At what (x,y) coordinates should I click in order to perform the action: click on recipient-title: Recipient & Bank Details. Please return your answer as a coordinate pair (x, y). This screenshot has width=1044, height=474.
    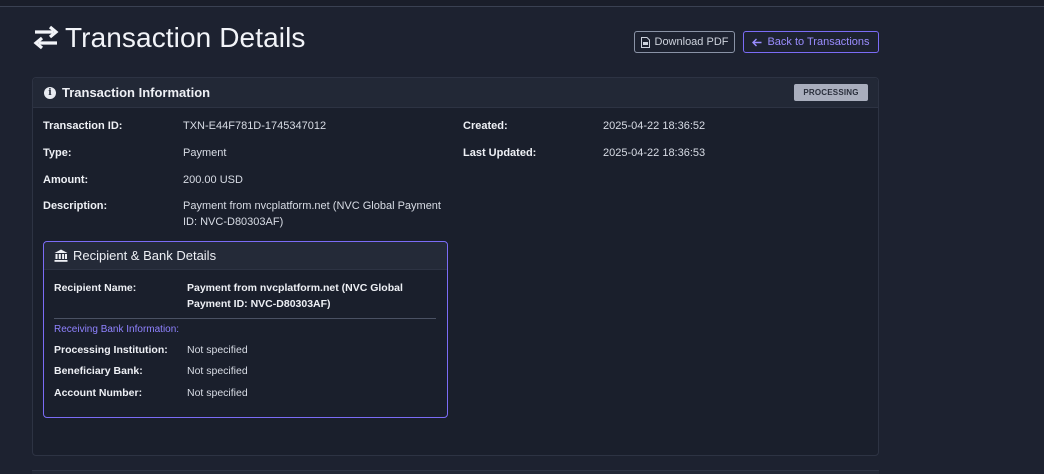
    Looking at the image, I should click on (145, 255).